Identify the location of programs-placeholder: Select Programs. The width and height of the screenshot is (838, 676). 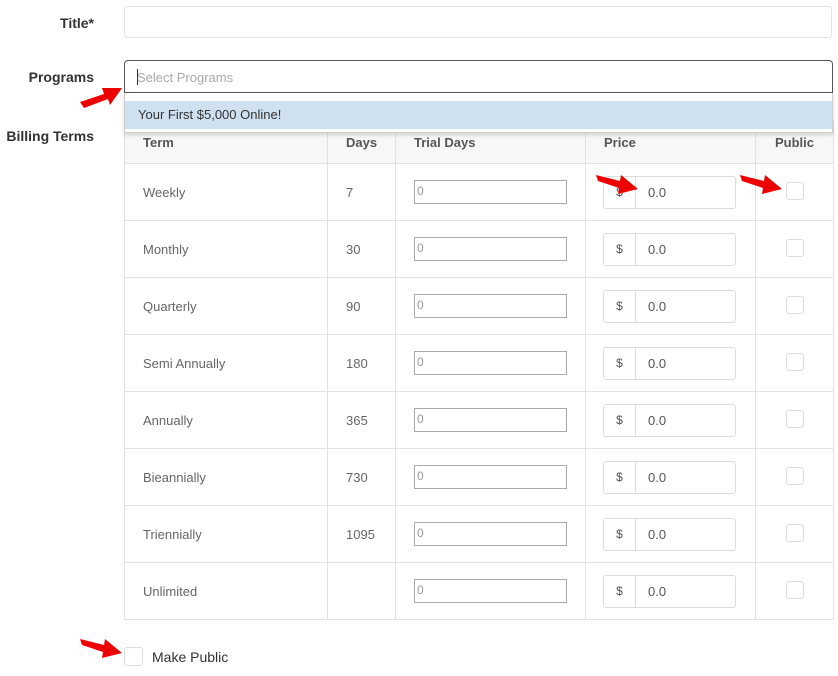
(185, 77).